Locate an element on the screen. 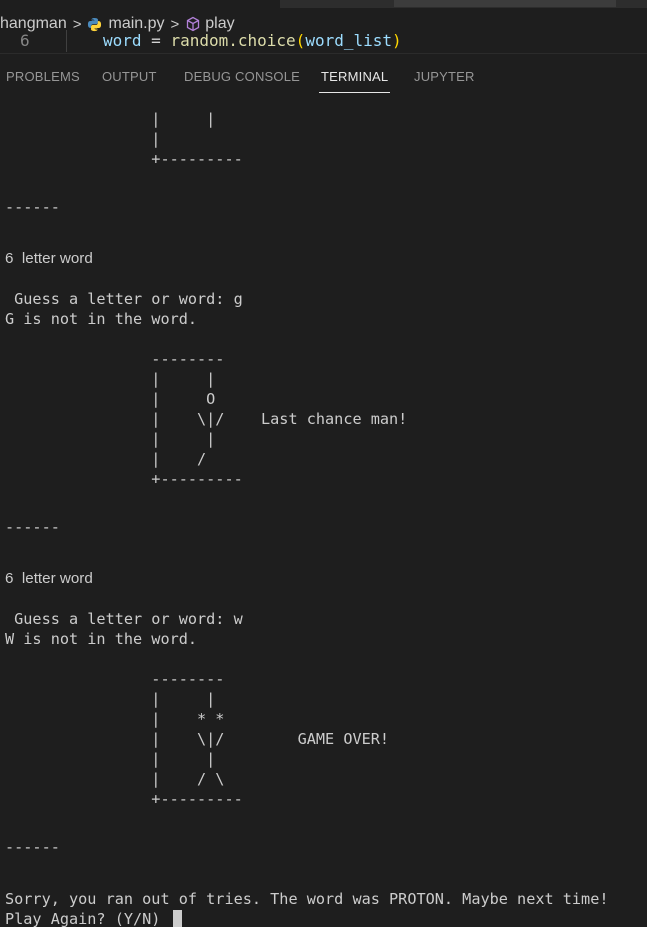 This screenshot has height=927, width=647. code-token-fn: random.choice is located at coordinates (233, 40).